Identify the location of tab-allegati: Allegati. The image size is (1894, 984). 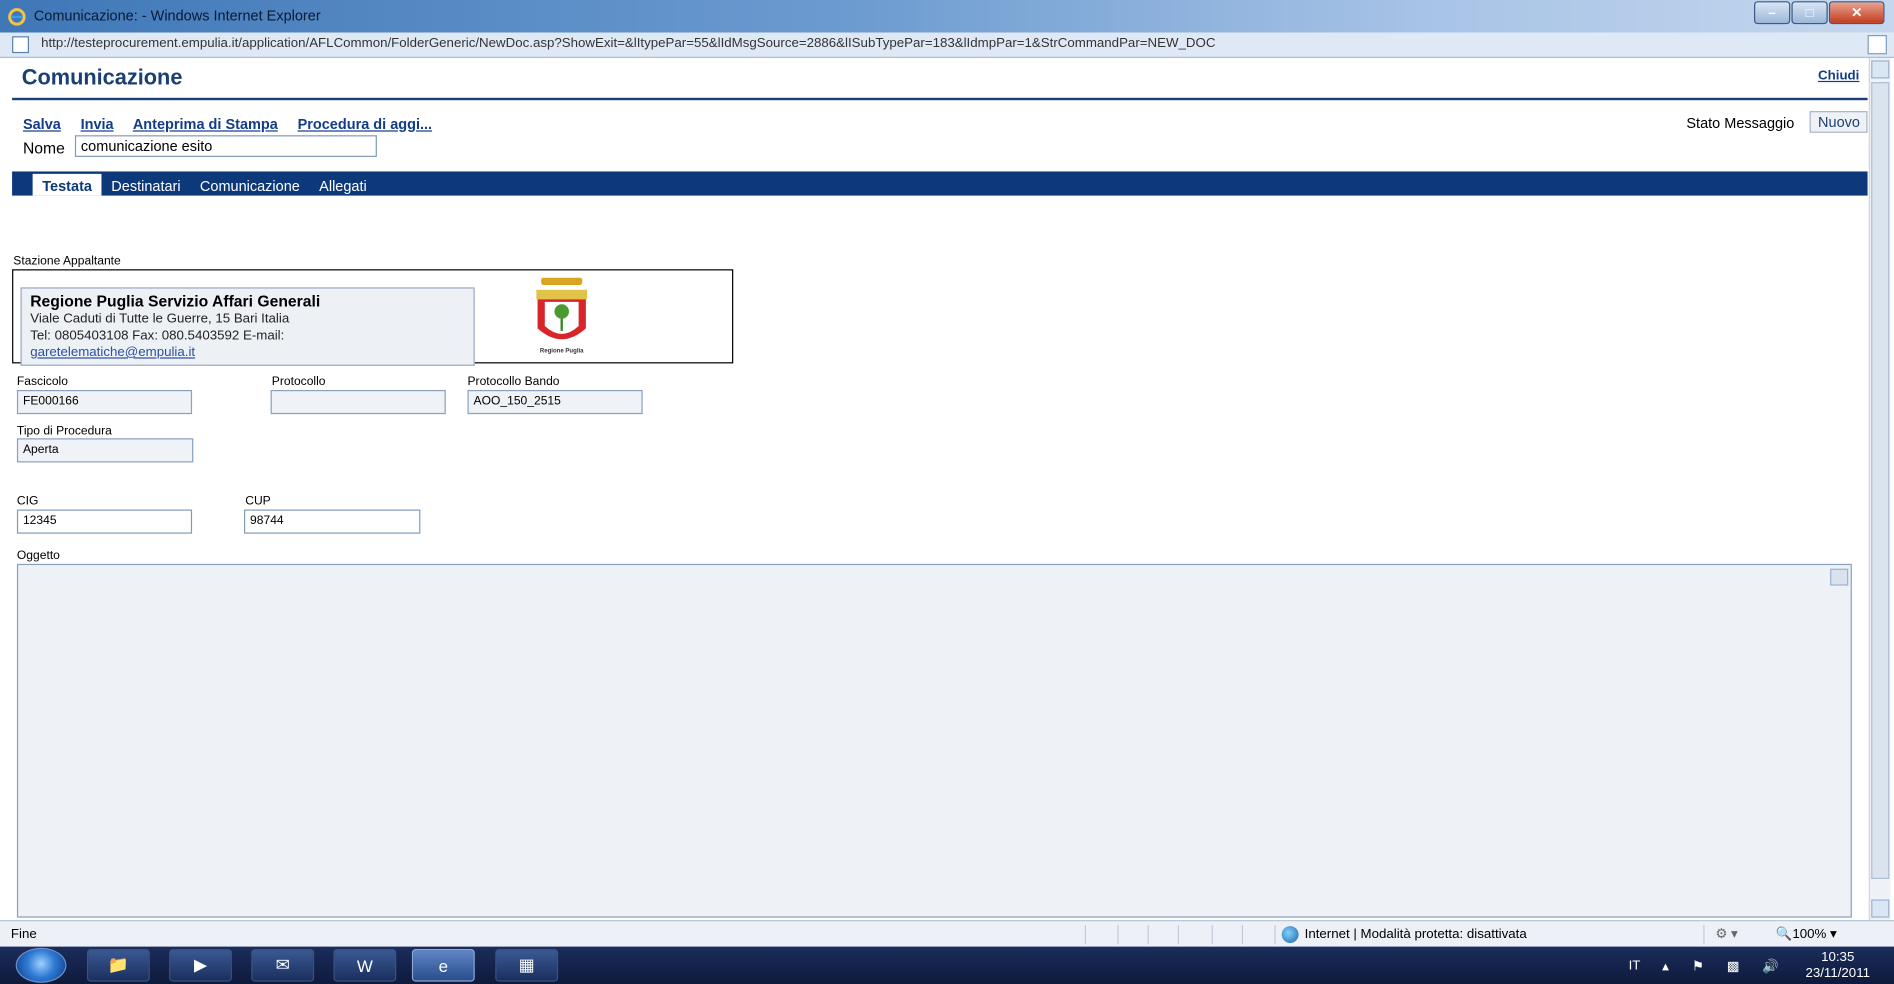
(343, 185).